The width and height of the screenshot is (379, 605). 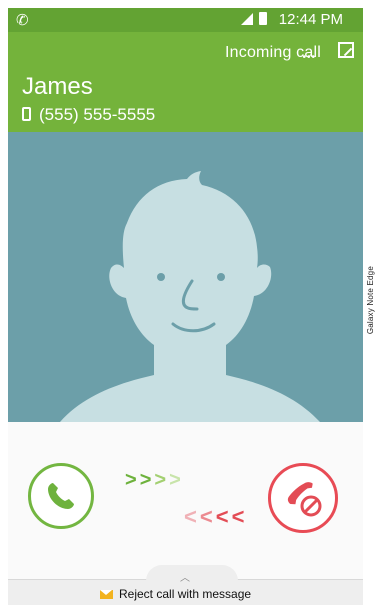 I want to click on status-bar: ✆ 12:44 PM, so click(x=185, y=20).